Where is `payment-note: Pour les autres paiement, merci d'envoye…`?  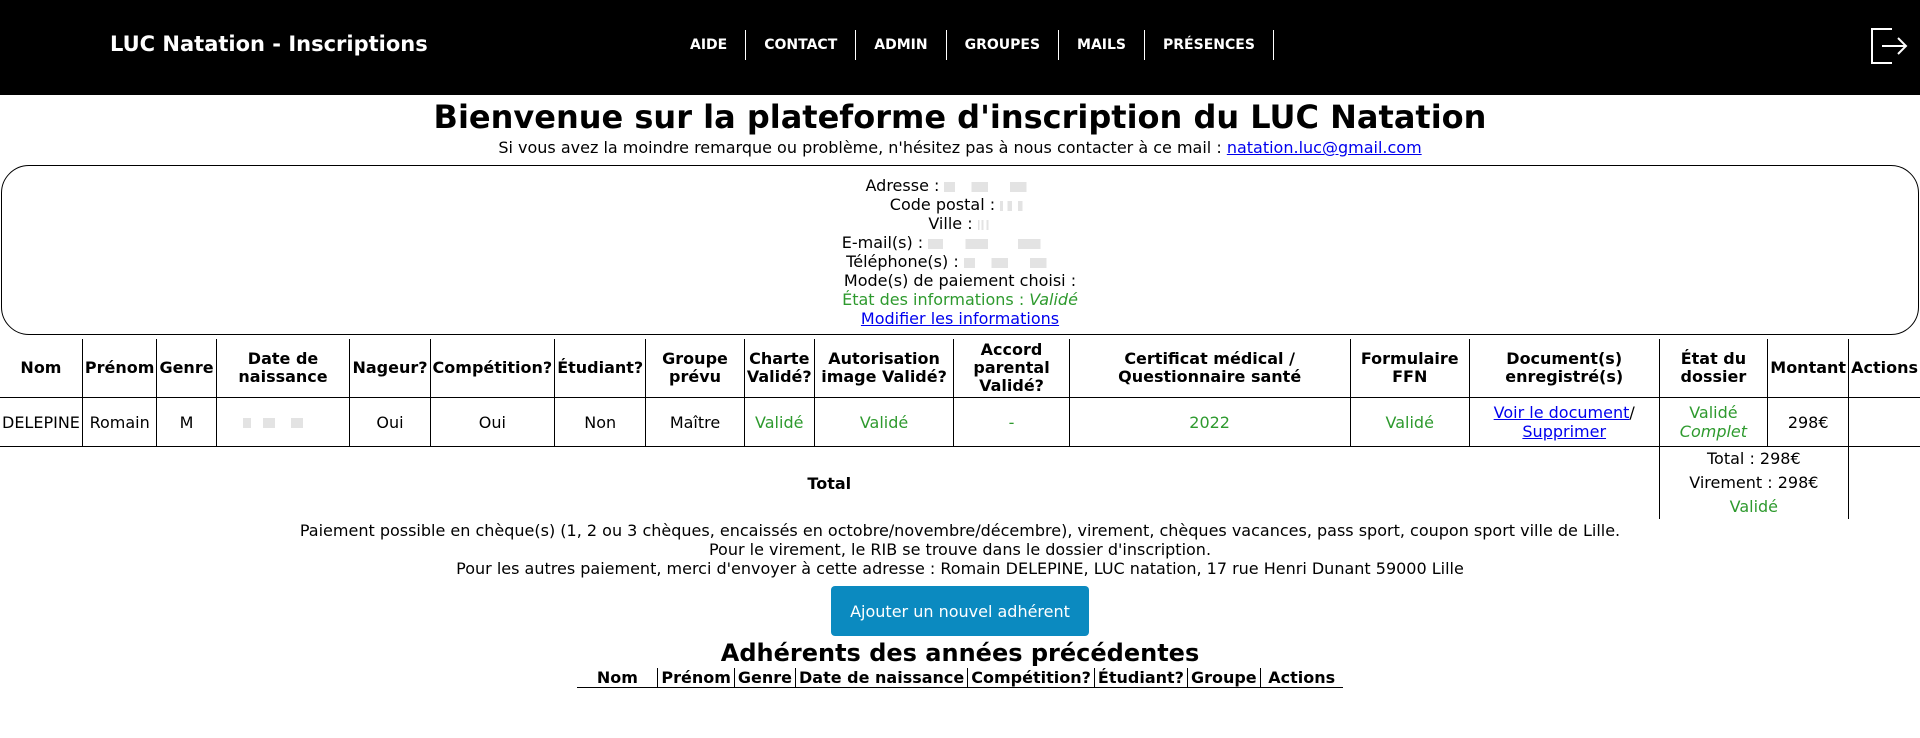 payment-note: Pour les autres paiement, merci d'envoye… is located at coordinates (960, 568).